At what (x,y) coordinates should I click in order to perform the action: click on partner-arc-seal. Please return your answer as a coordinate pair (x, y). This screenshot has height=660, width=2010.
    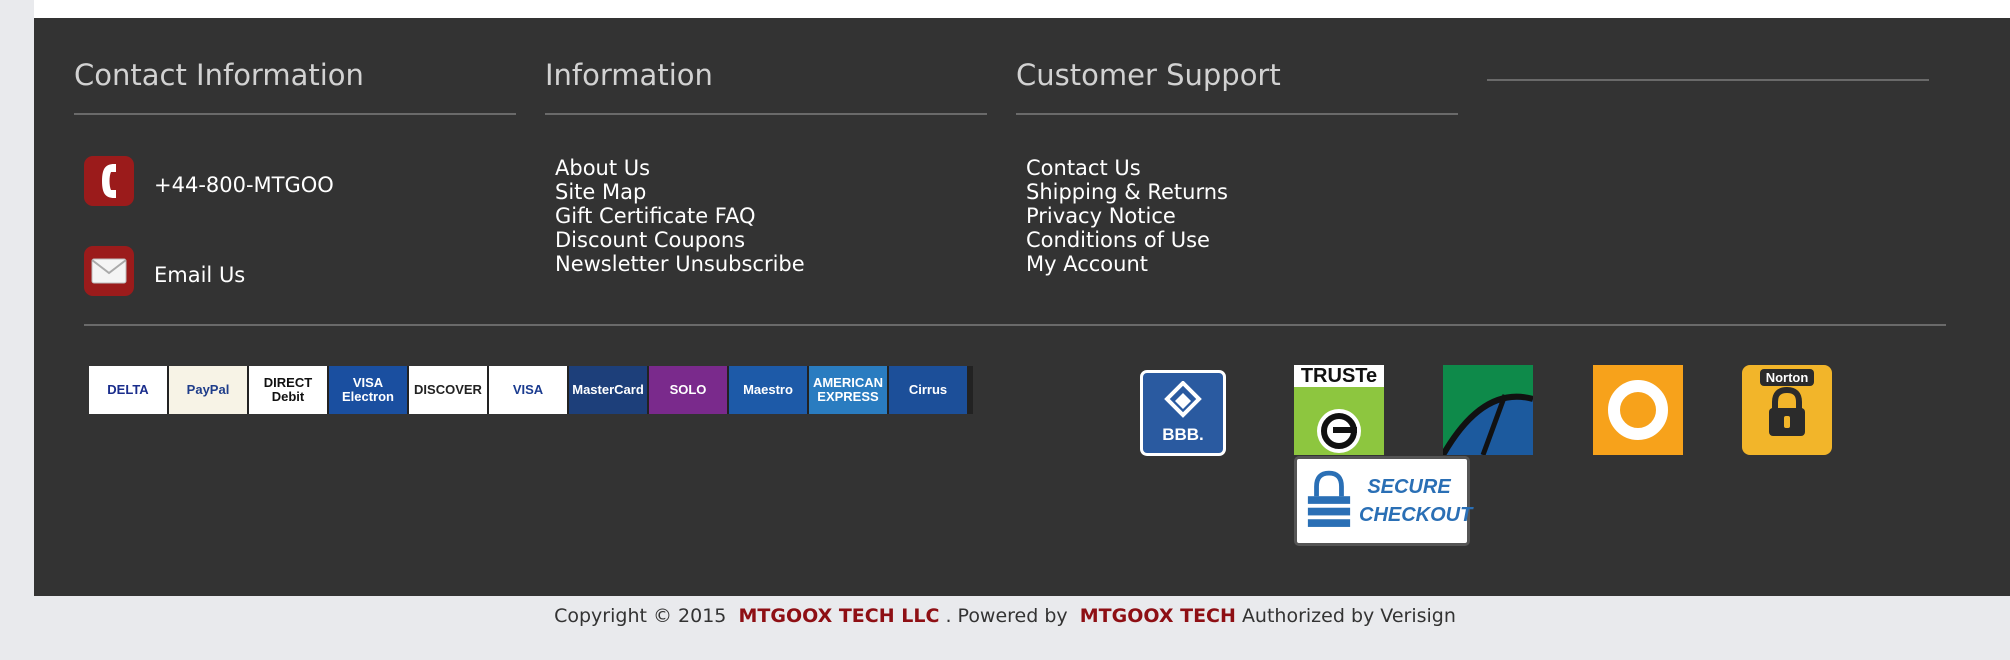
    Looking at the image, I should click on (1488, 410).